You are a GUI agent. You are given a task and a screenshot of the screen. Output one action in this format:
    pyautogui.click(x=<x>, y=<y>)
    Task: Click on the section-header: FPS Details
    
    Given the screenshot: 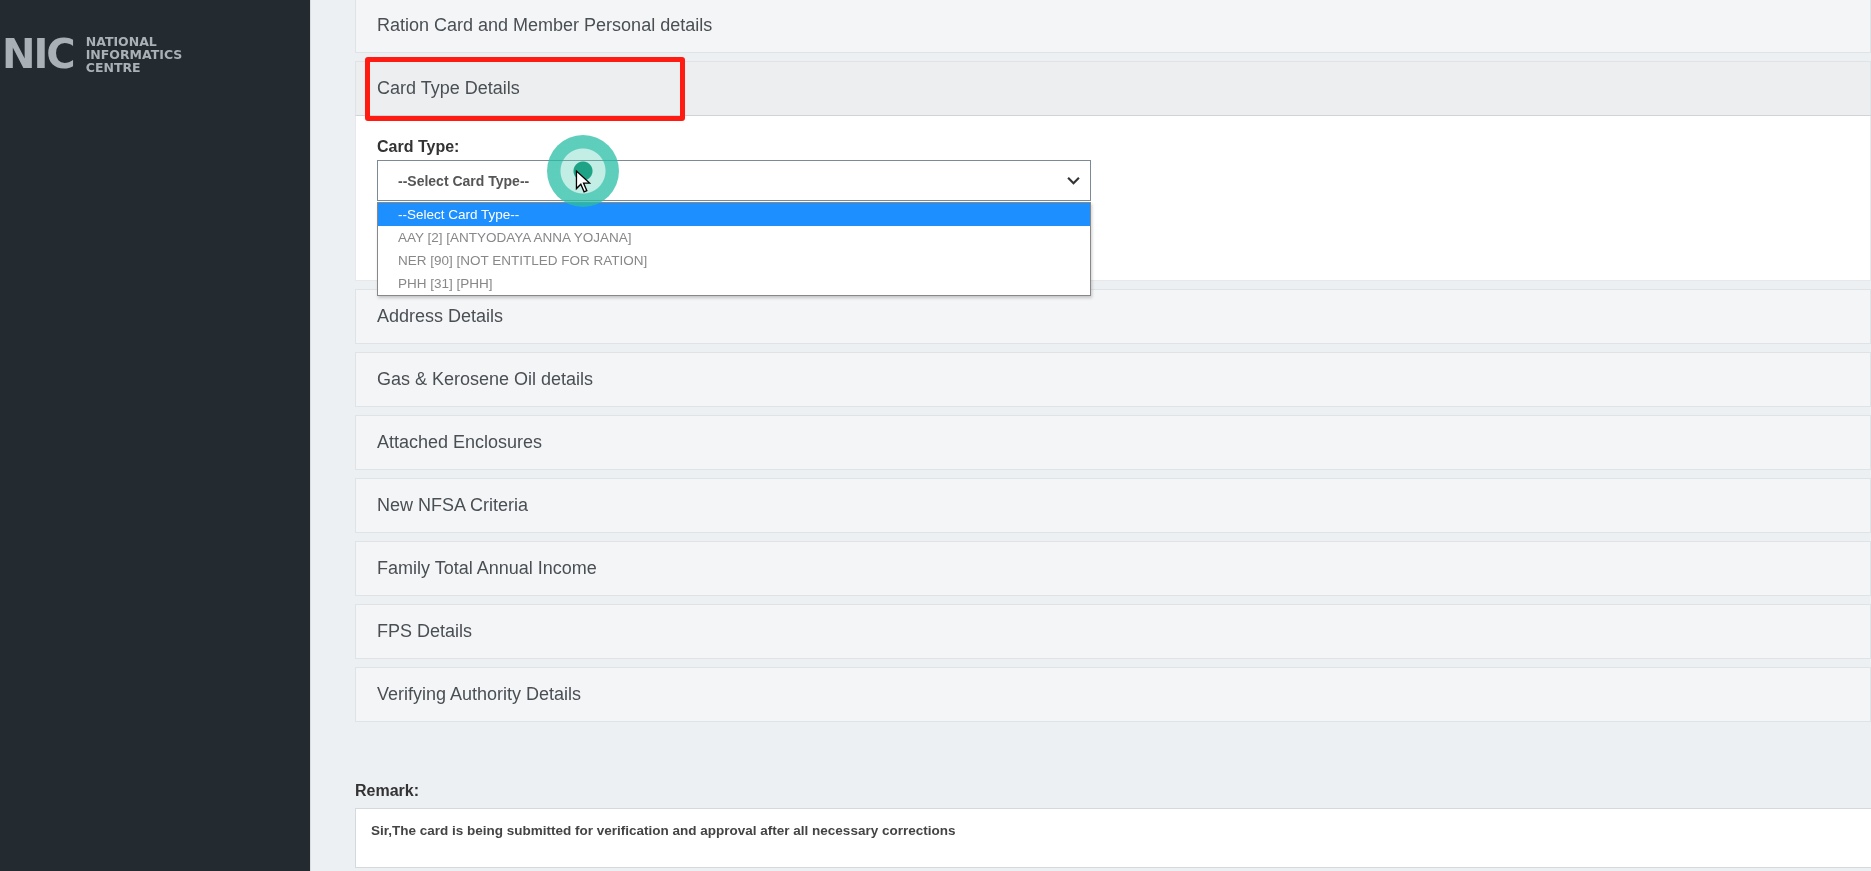 What is the action you would take?
    pyautogui.click(x=1113, y=631)
    